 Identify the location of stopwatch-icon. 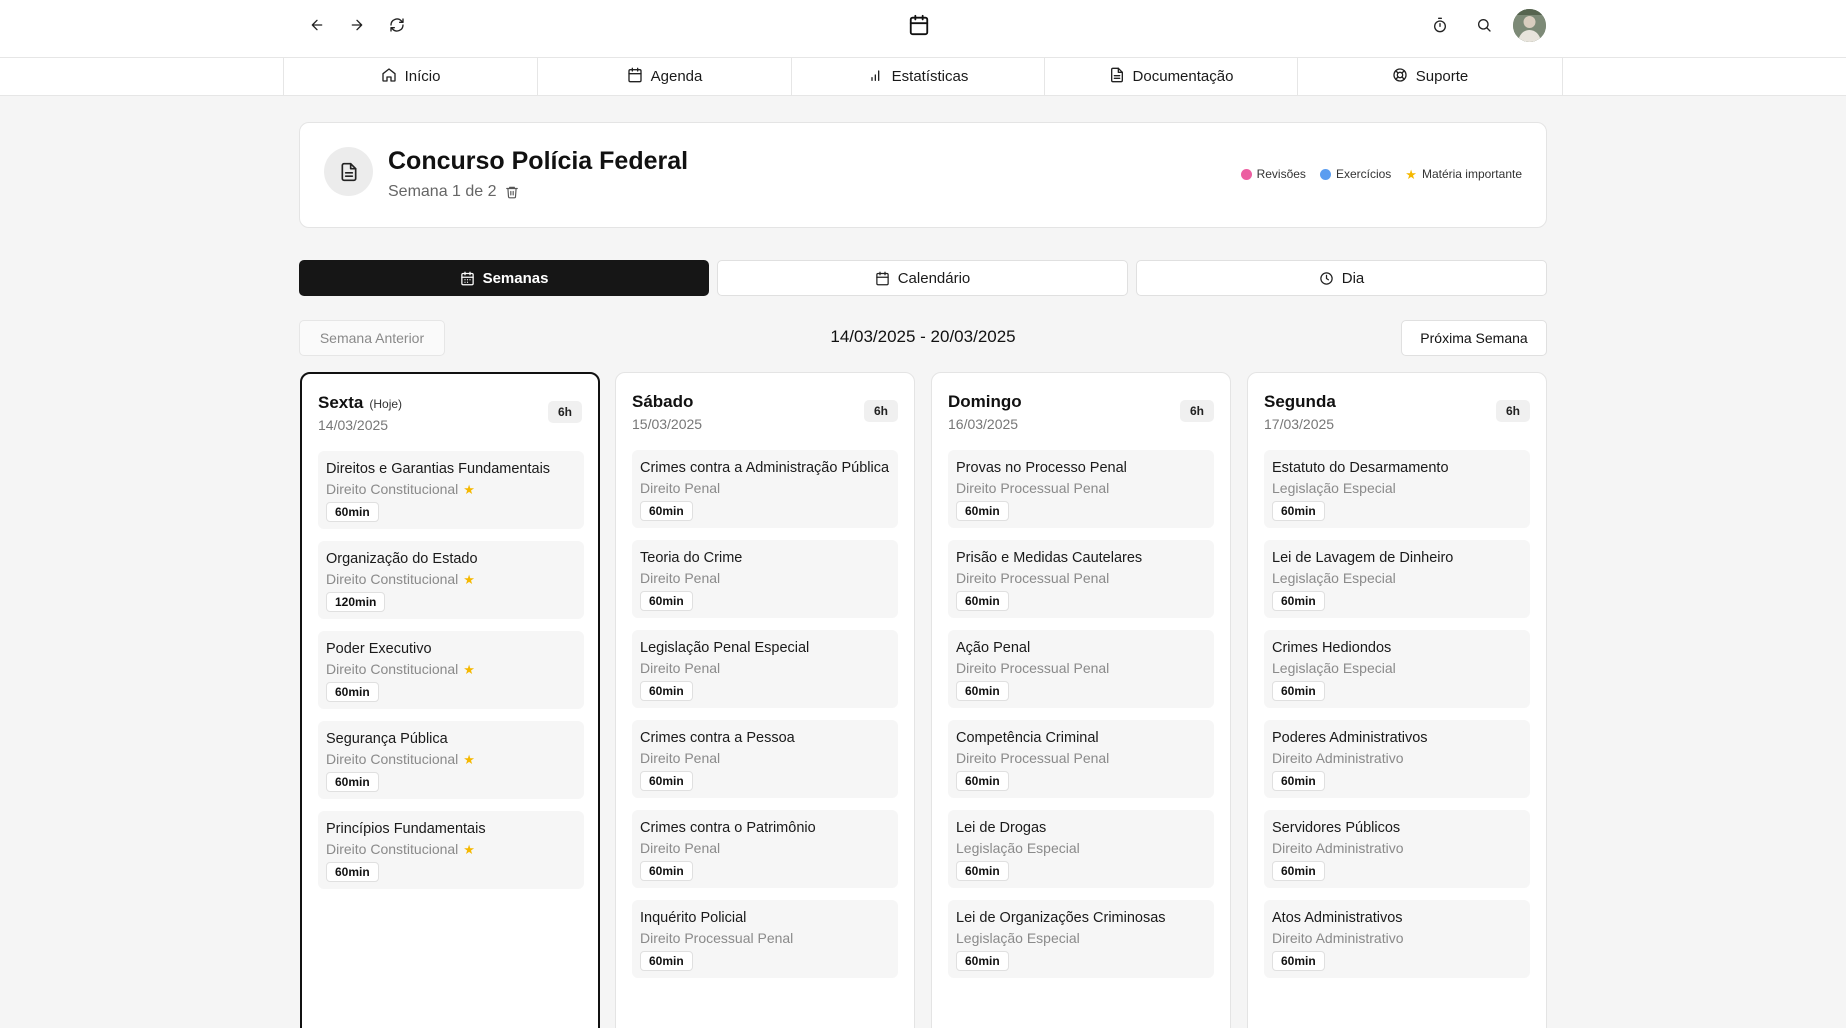
(1440, 25).